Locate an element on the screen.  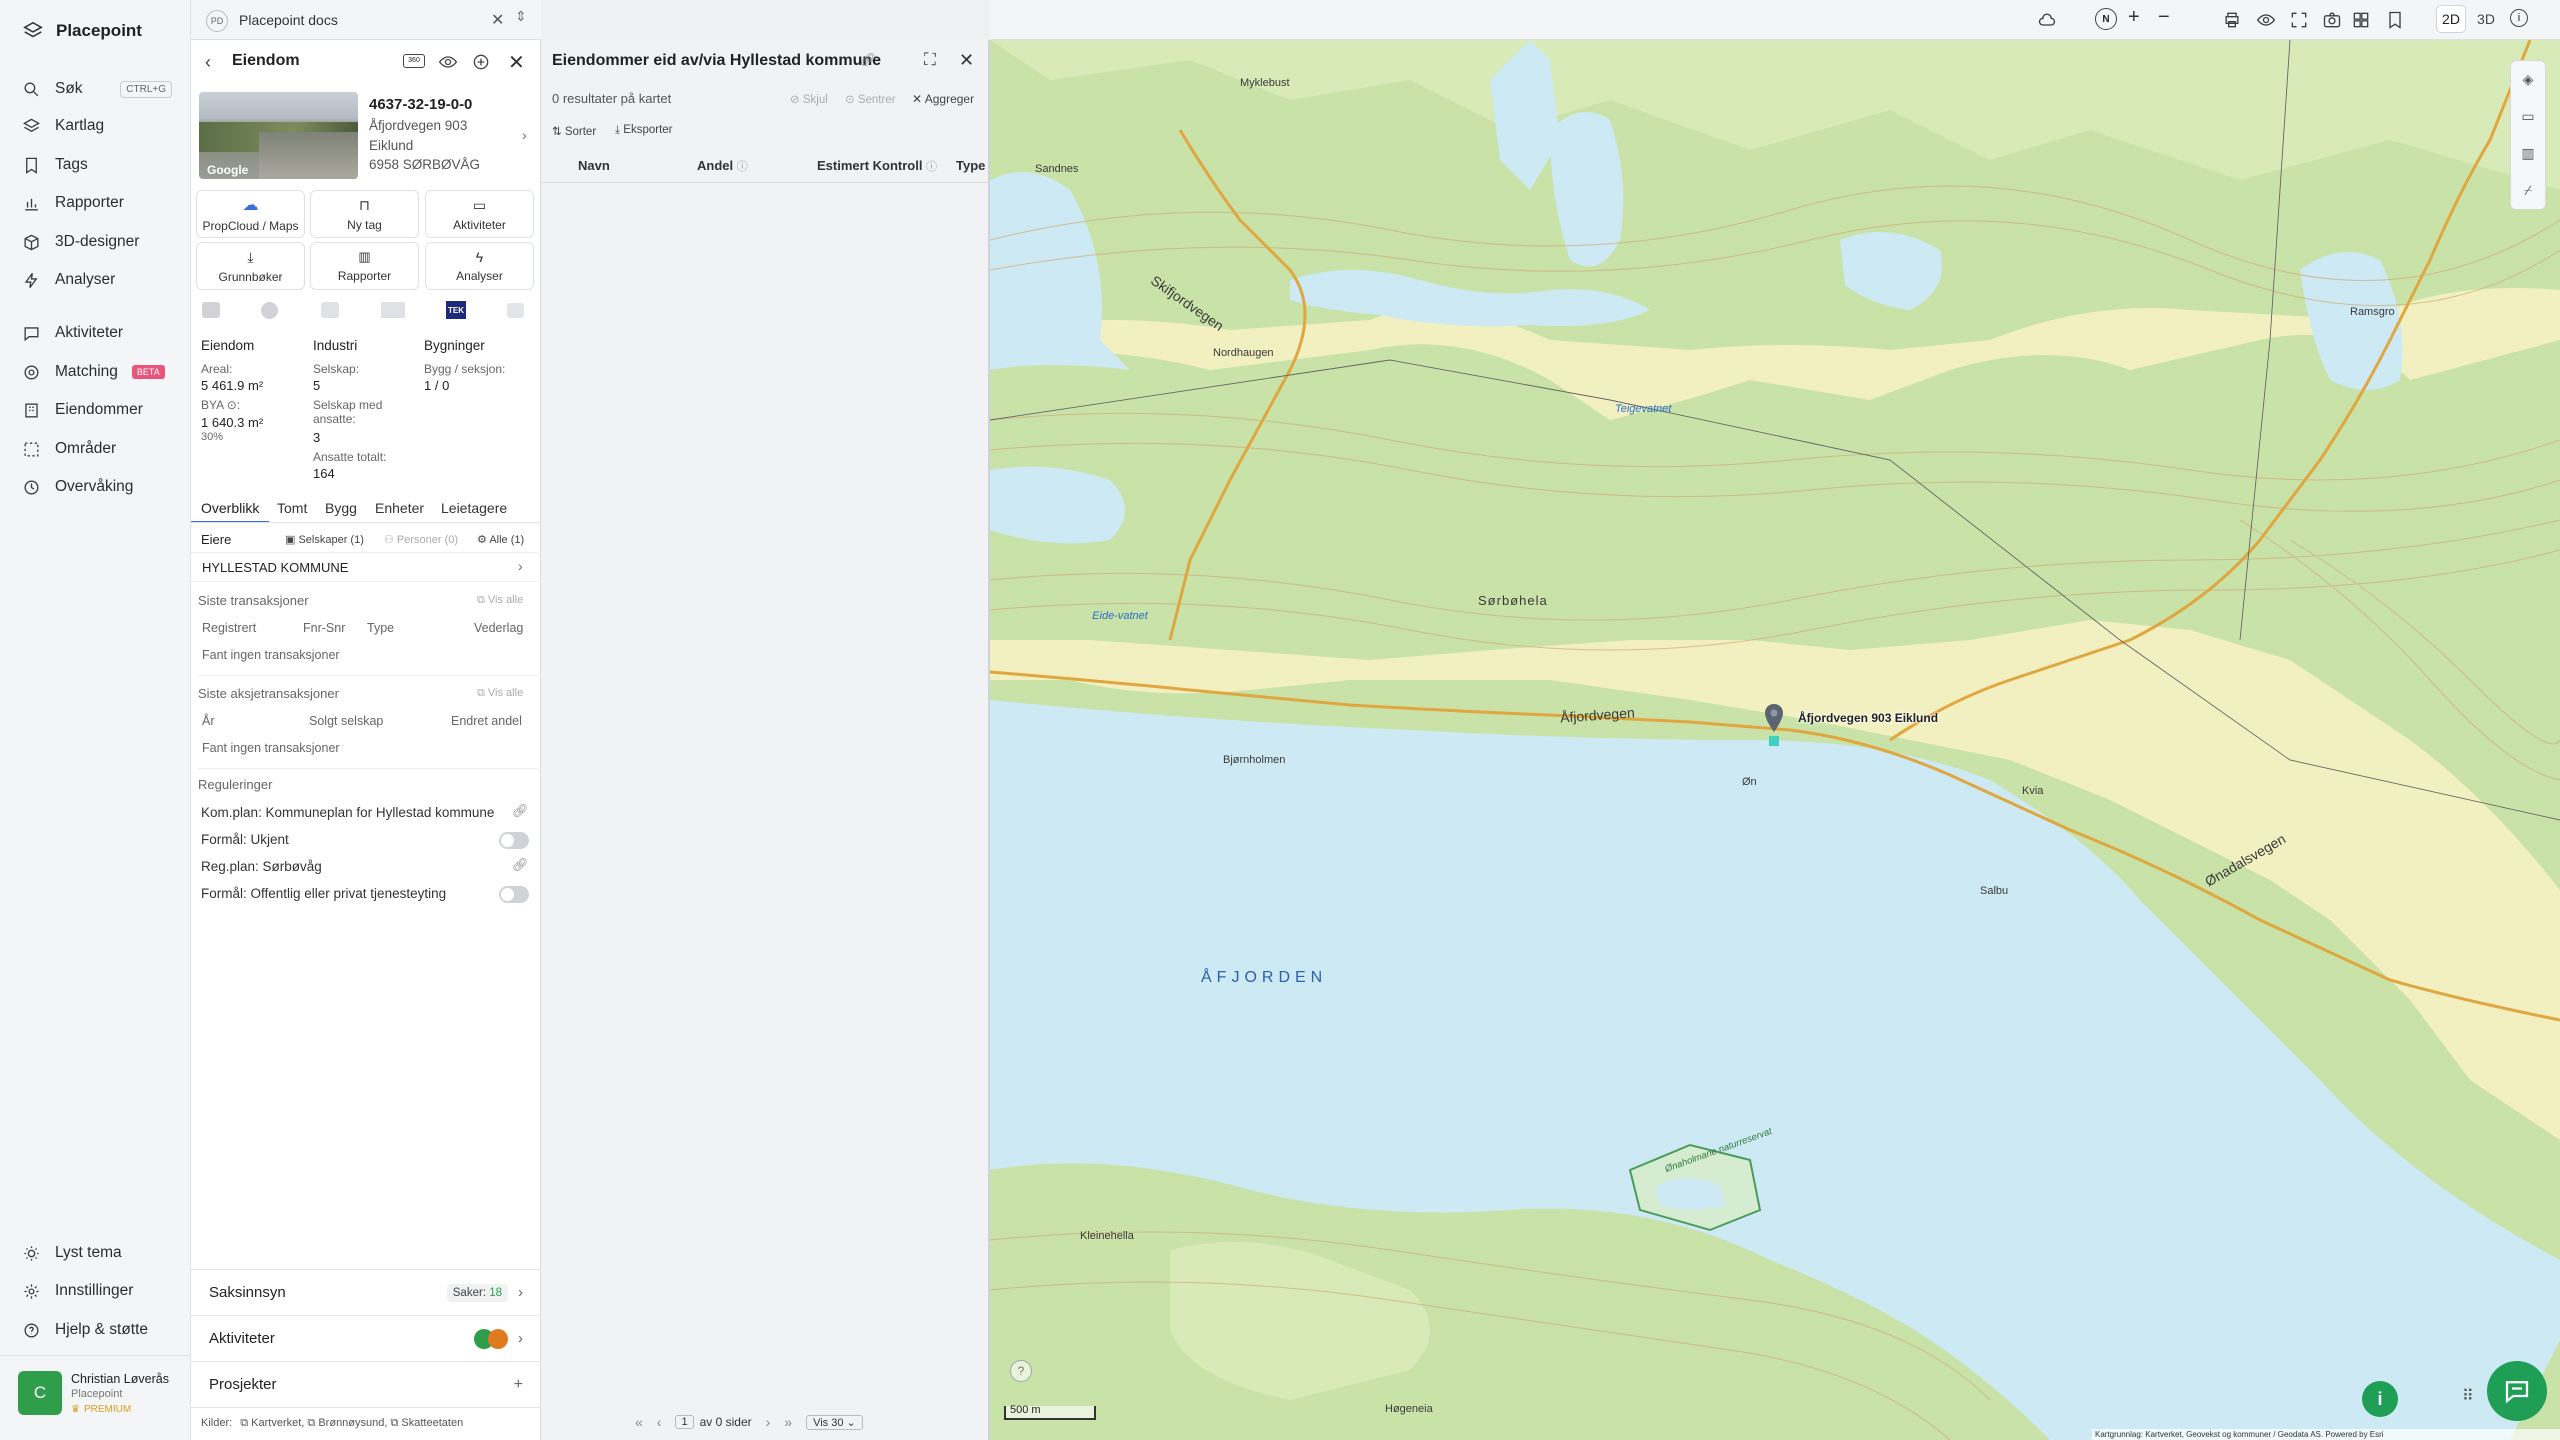
chat-button is located at coordinates (2517, 1391).